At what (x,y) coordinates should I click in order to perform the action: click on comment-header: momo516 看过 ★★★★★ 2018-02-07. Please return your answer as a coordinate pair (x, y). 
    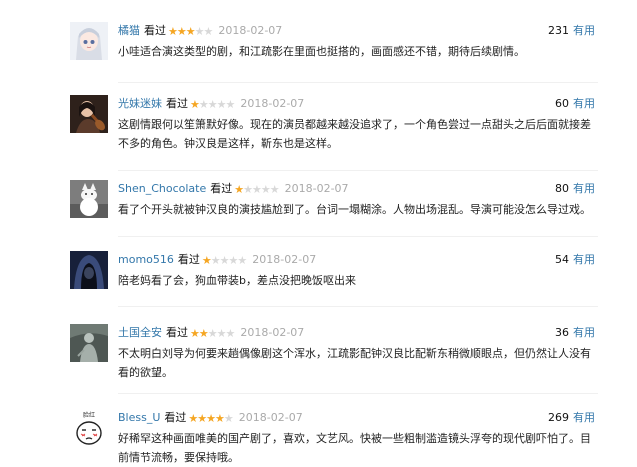
    Looking at the image, I should click on (217, 260).